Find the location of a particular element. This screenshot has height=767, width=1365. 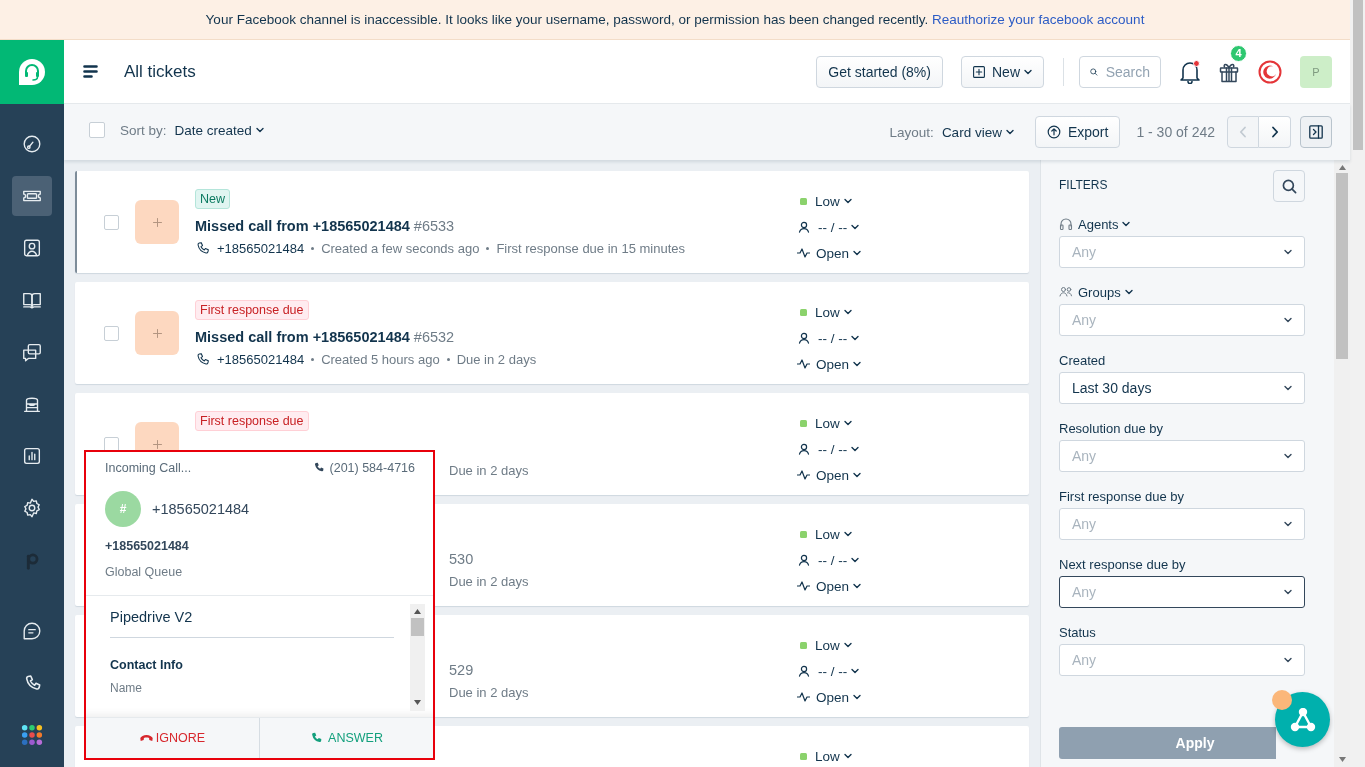

ticket-meta: Created a few seconds ago is located at coordinates (400, 248).